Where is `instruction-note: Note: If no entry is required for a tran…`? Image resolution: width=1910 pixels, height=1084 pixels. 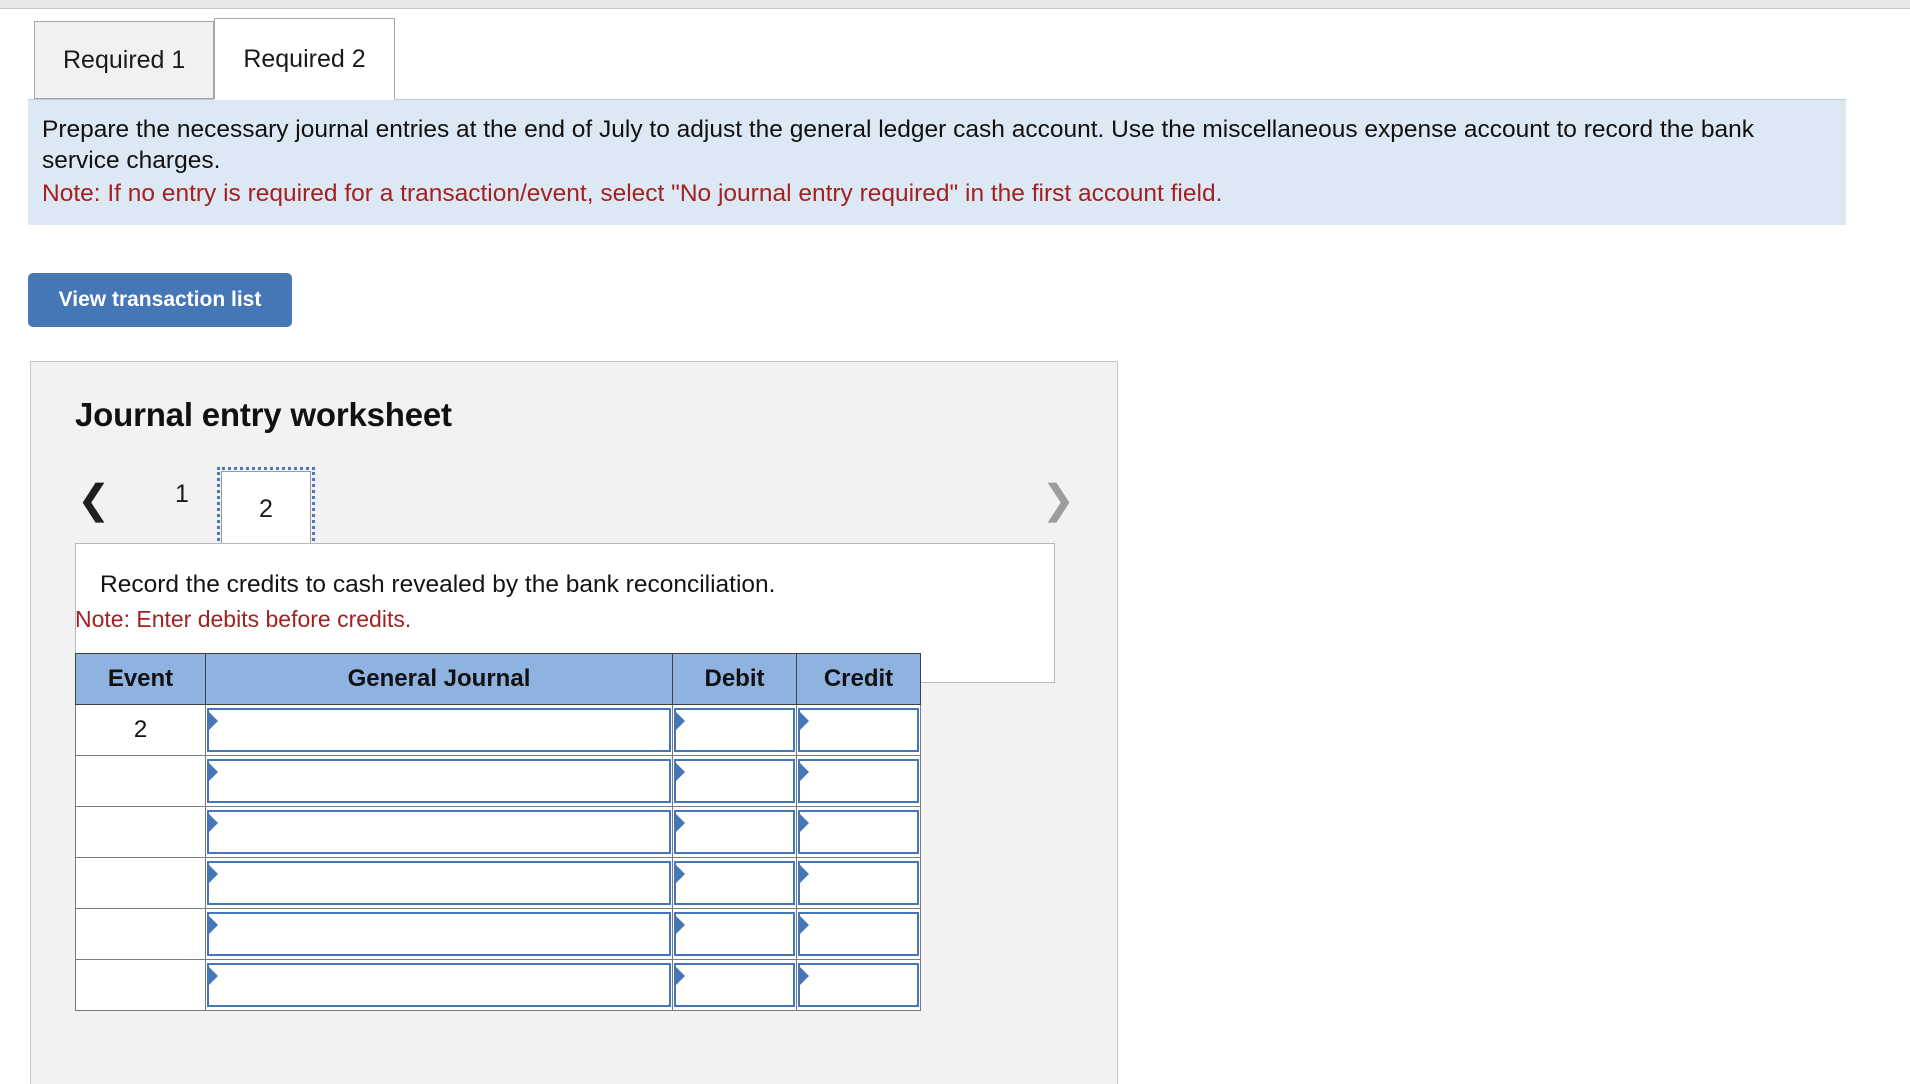 instruction-note: Note: If no entry is required for a tran… is located at coordinates (632, 193).